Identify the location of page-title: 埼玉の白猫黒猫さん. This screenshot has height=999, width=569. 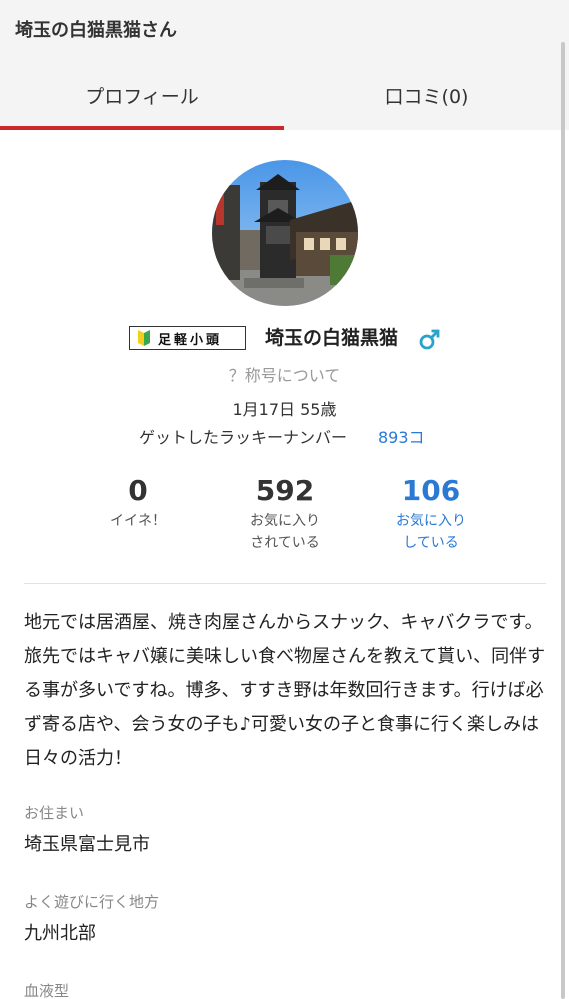
(96, 30).